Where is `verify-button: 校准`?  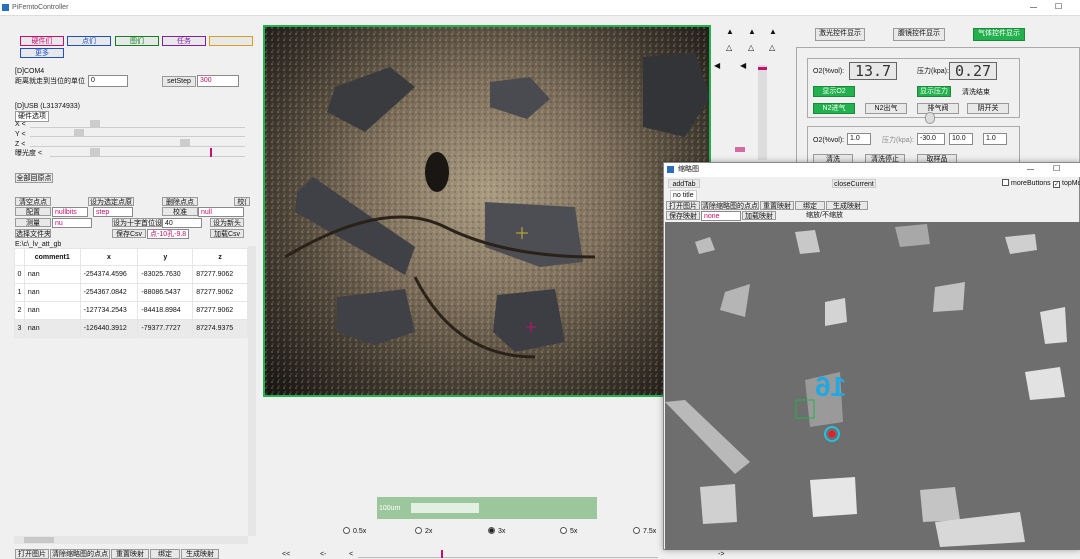
verify-button: 校准 is located at coordinates (180, 211).